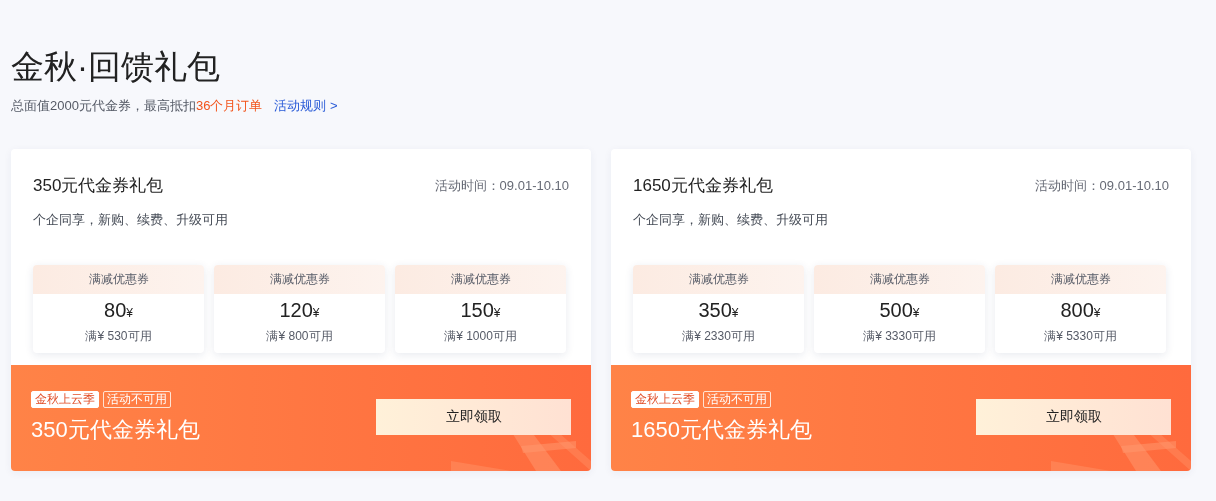 The height and width of the screenshot is (501, 1216). Describe the element at coordinates (1077, 309) in the screenshot. I see `coupon-amount: 800` at that location.